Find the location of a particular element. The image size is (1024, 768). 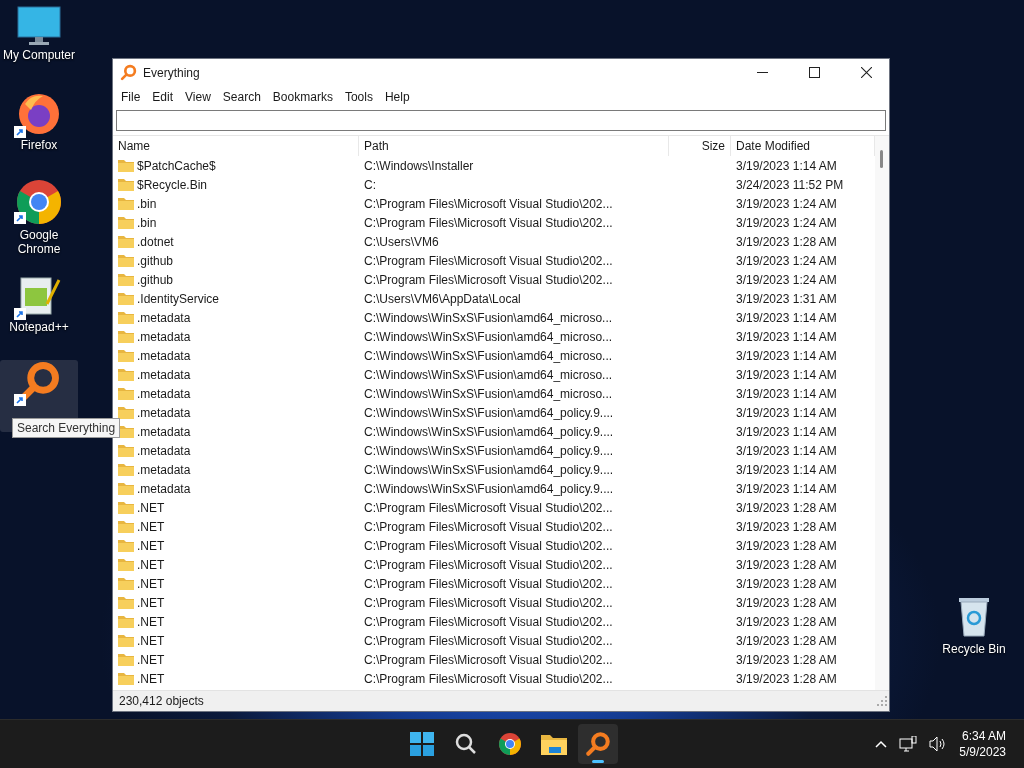

chevron-up-icon is located at coordinates (881, 744).